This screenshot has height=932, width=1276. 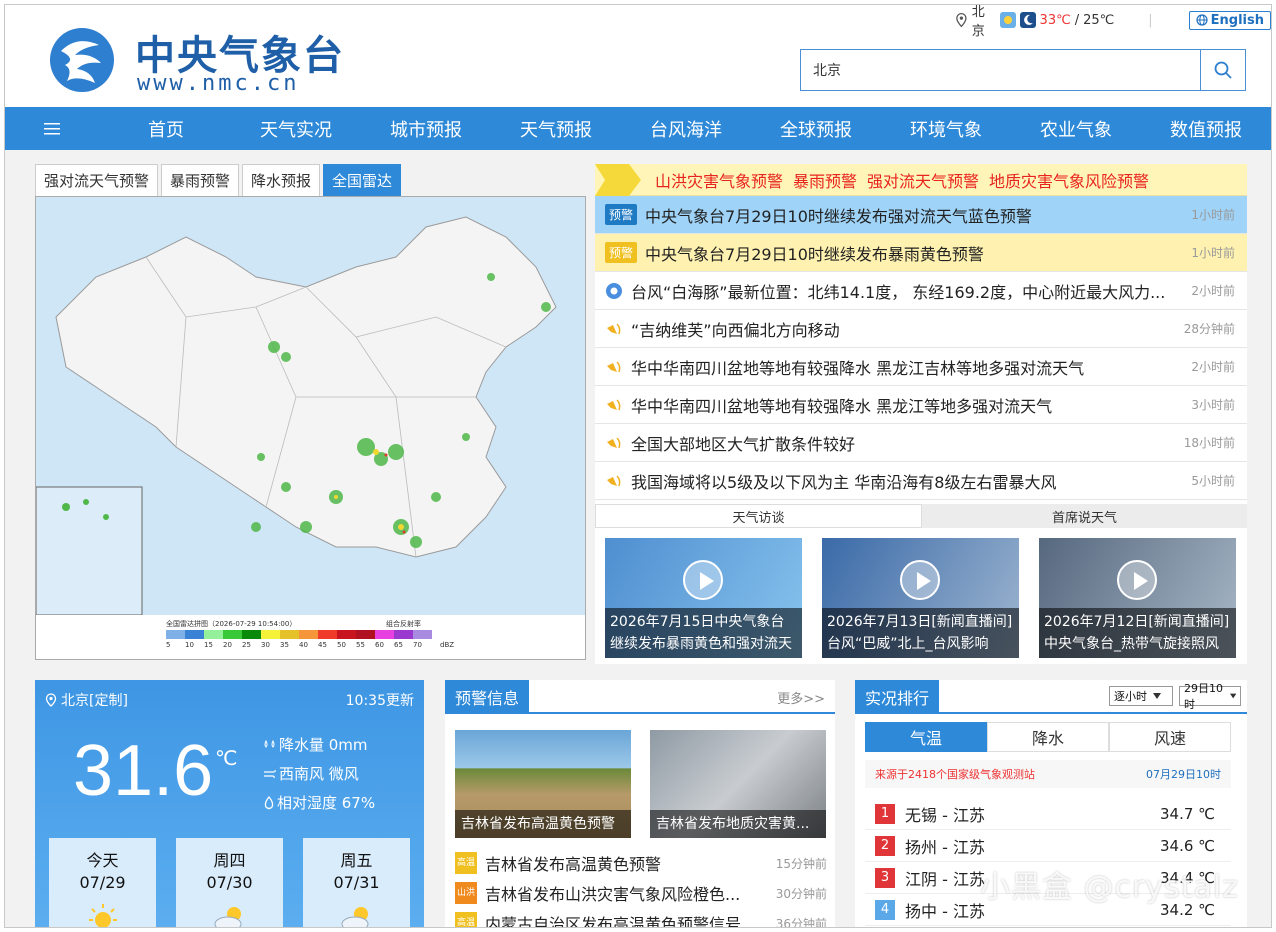 What do you see at coordinates (379, 701) in the screenshot?
I see `update-time: 10:35更新` at bounding box center [379, 701].